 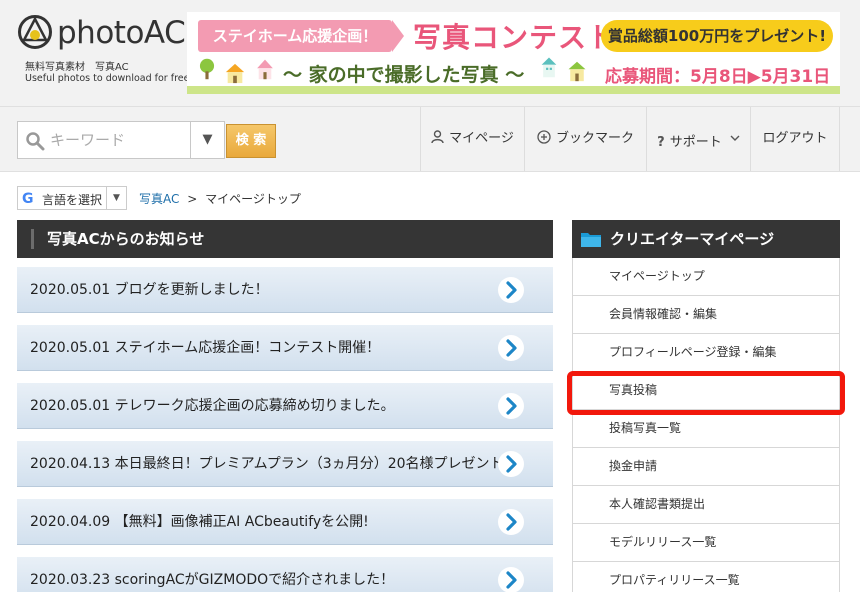 What do you see at coordinates (481, 138) in the screenshot?
I see `nav-mypage-label: マイページ` at bounding box center [481, 138].